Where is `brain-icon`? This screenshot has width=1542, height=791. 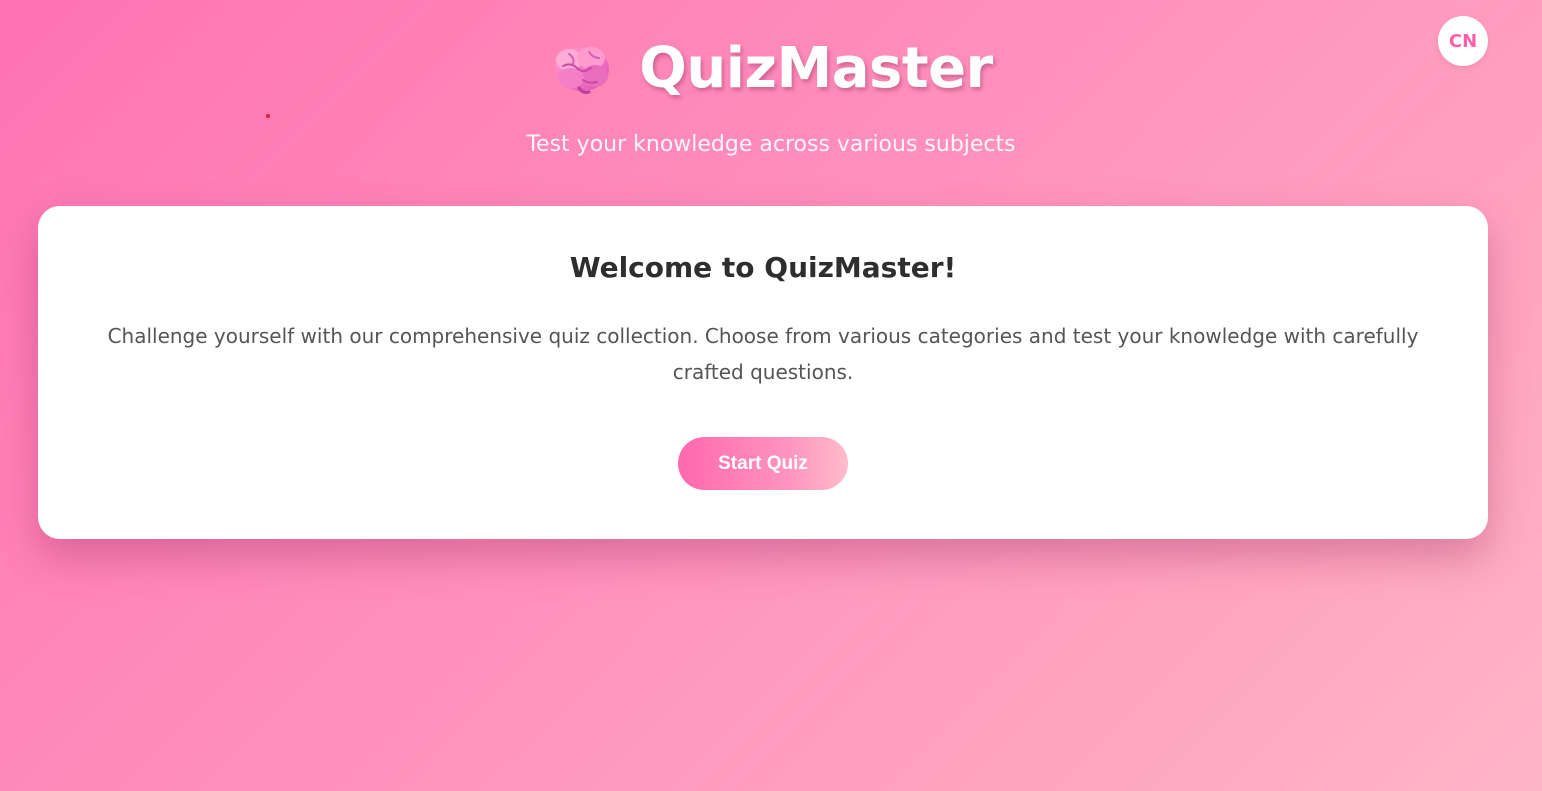 brain-icon is located at coordinates (581, 68).